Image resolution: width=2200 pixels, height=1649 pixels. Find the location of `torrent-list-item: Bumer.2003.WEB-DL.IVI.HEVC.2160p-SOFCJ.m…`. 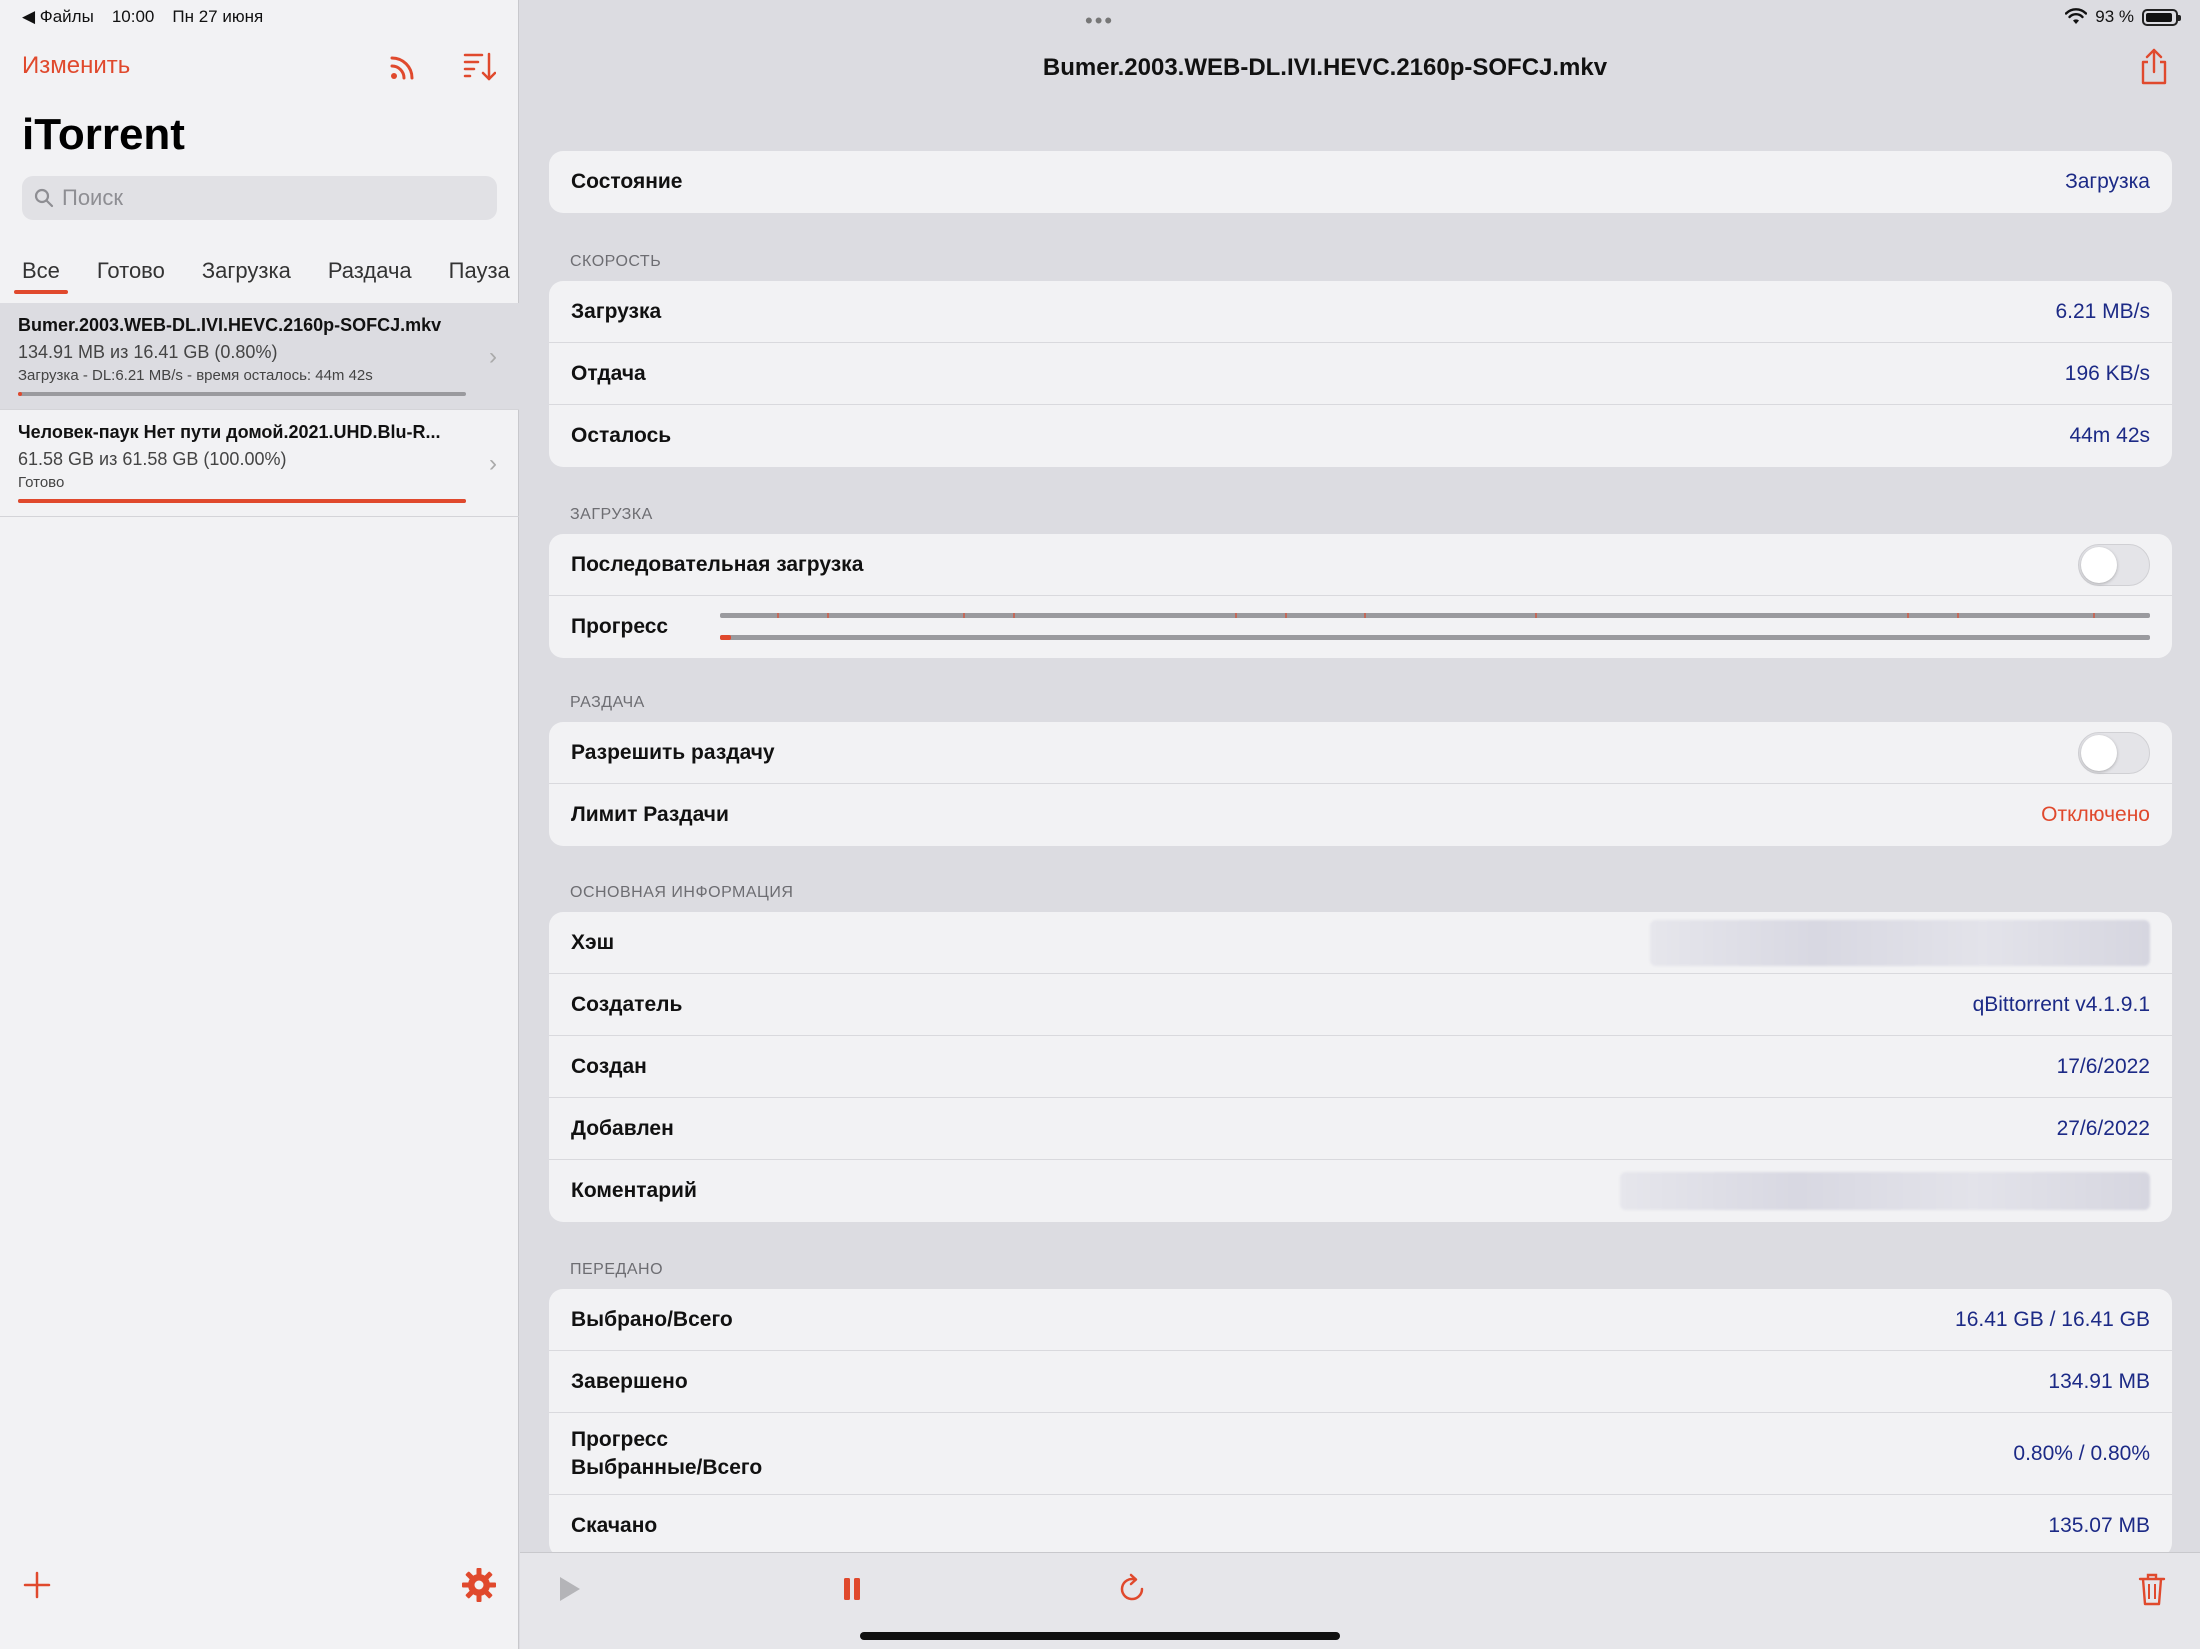

torrent-list-item: Bumer.2003.WEB-DL.IVI.HEVC.2160p-SOFCJ.m… is located at coordinates (259, 356).